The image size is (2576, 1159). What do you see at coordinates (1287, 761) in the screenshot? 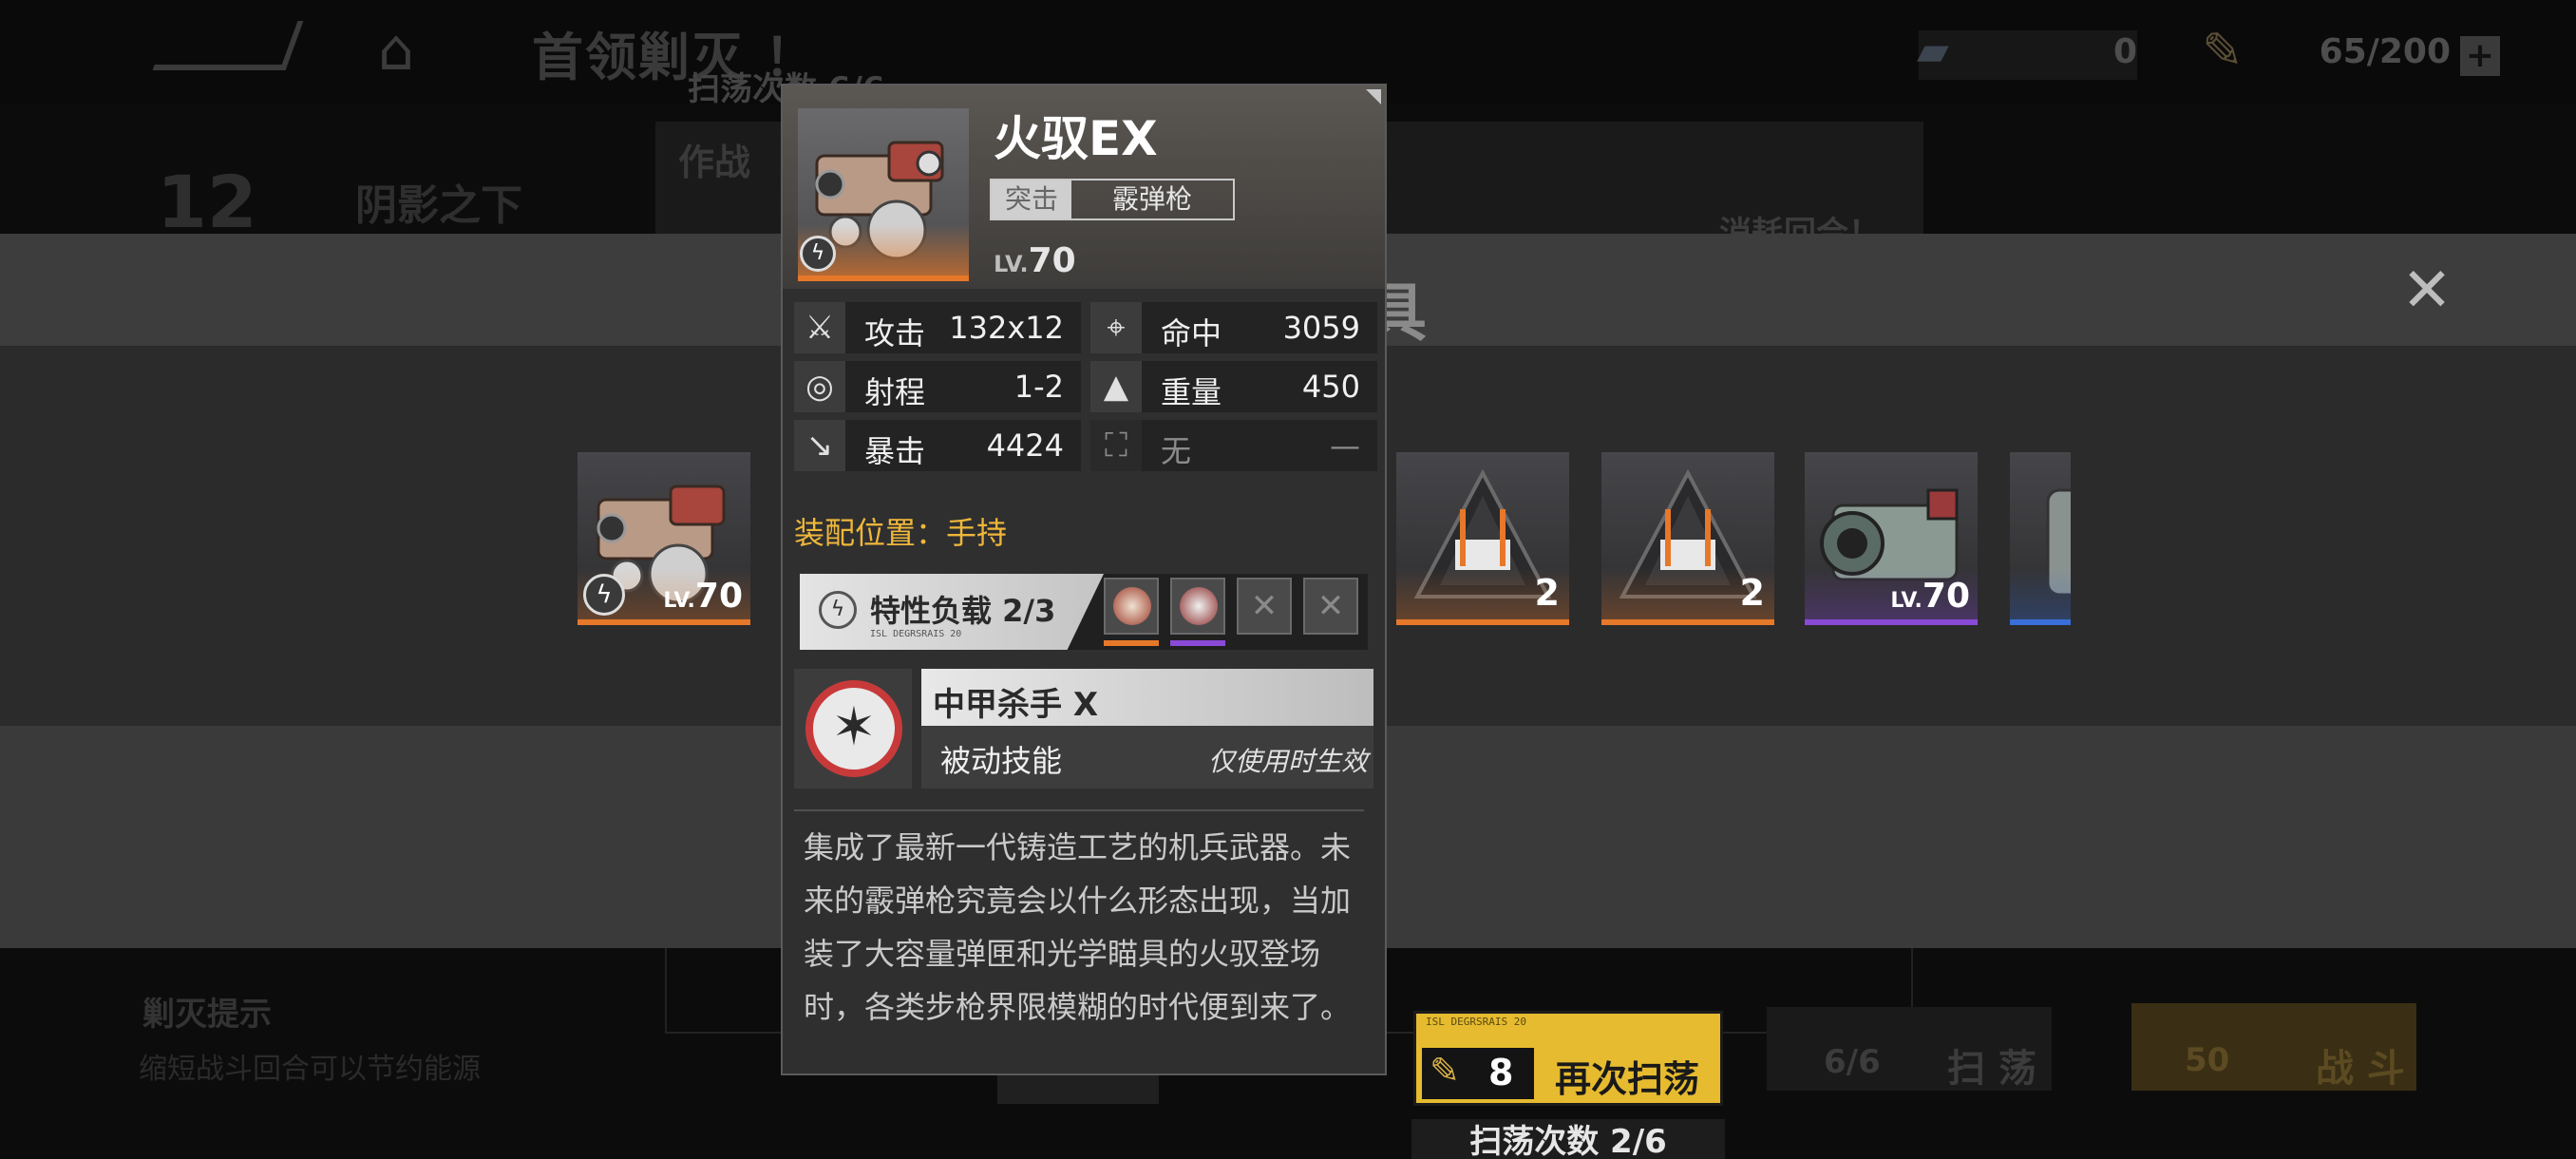
I see `skill-note: 仅使用时生效` at bounding box center [1287, 761].